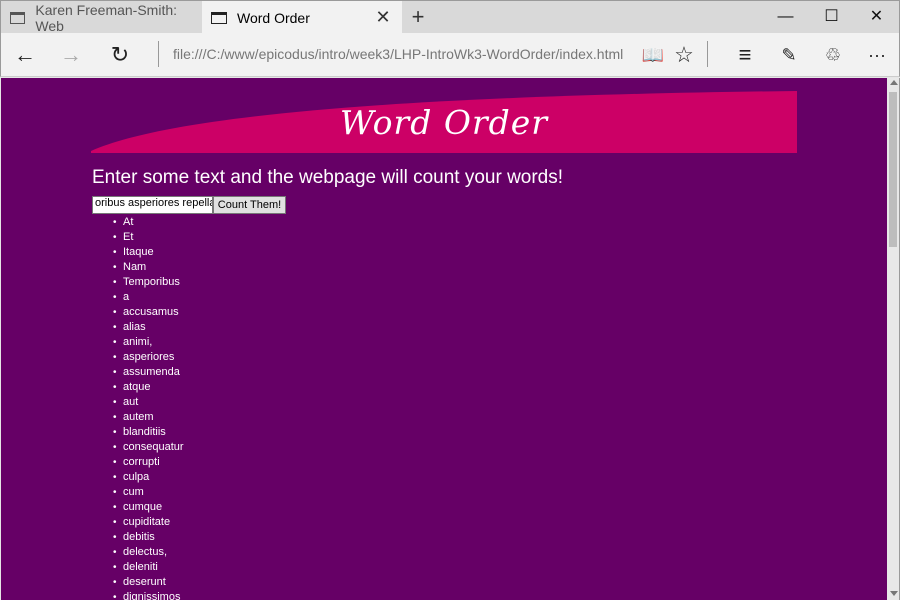  Describe the element at coordinates (833, 55) in the screenshot. I see `share-icon: ♲` at that location.